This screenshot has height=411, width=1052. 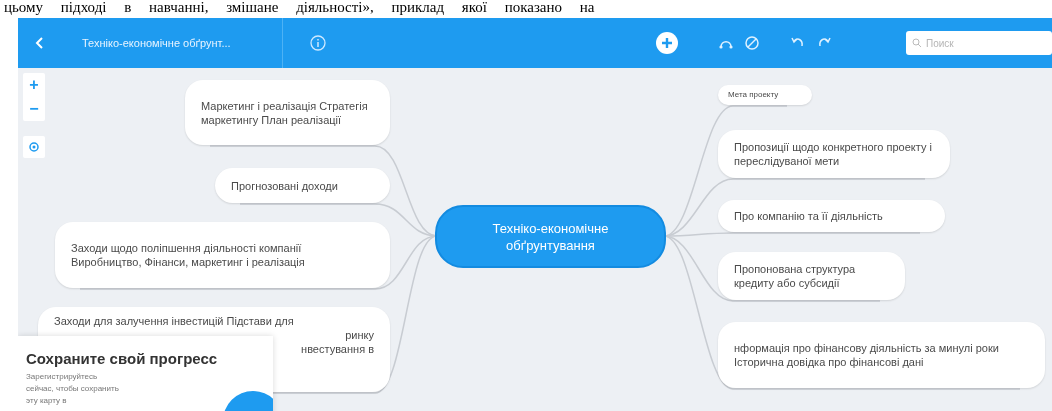 I want to click on popup-title: Сохраните свой прогресс, so click(x=122, y=358).